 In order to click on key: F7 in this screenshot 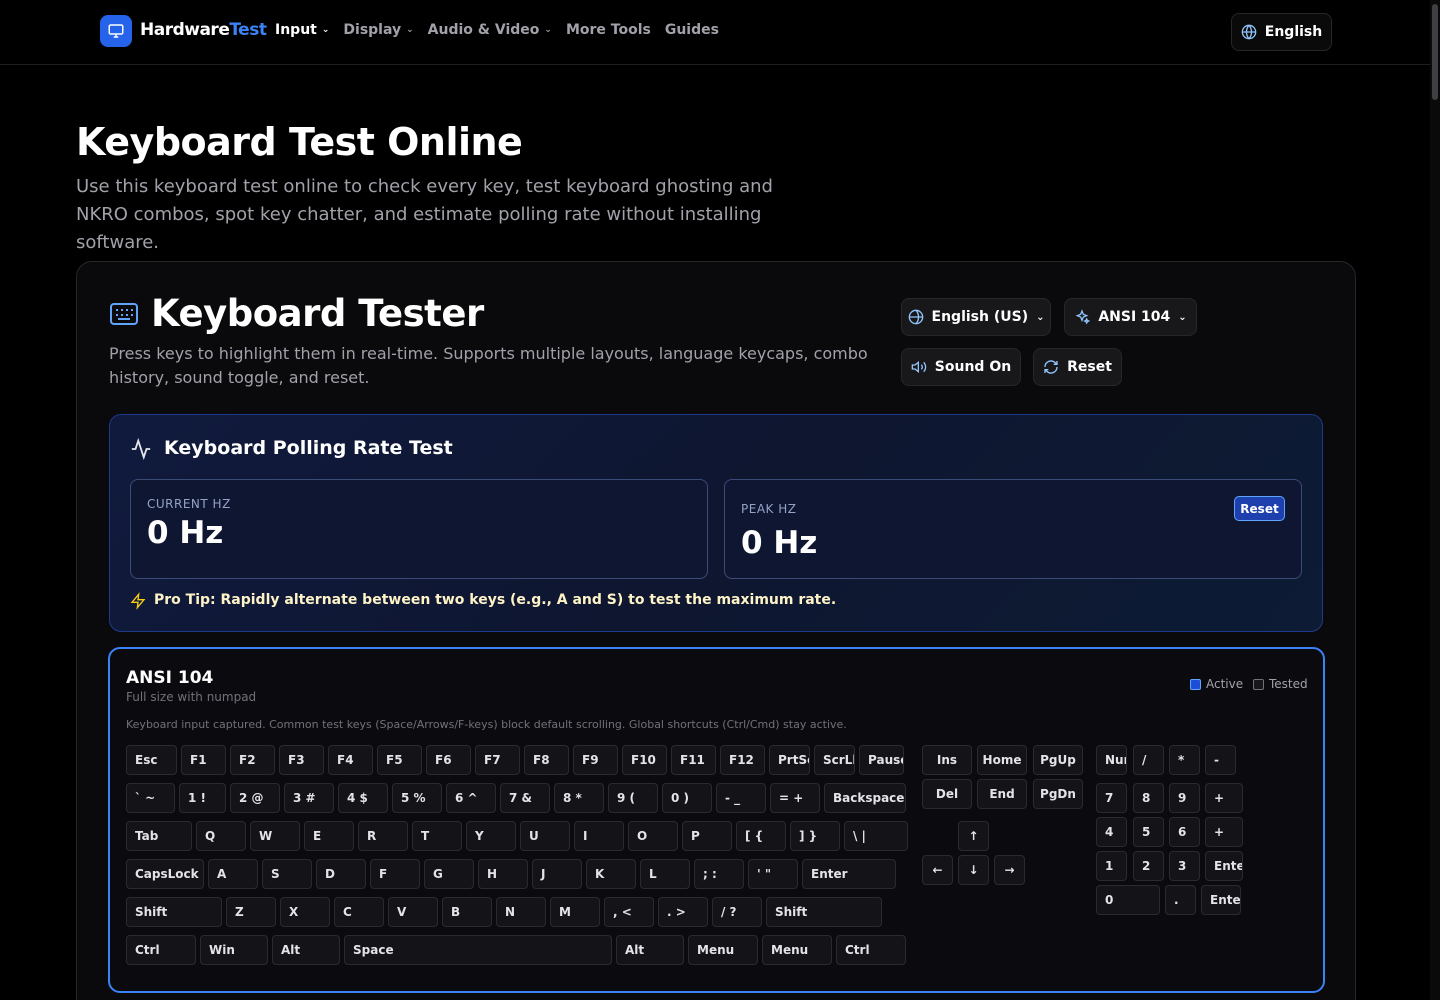, I will do `click(497, 760)`.